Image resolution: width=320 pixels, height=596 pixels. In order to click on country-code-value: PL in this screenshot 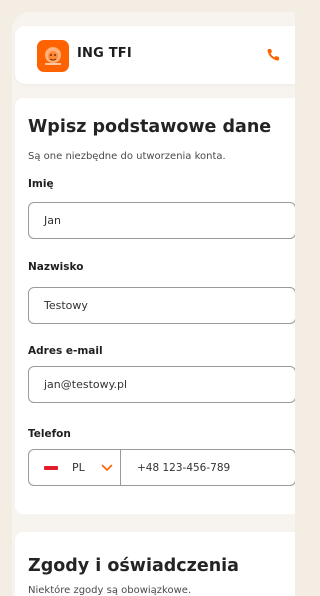, I will do `click(78, 467)`.